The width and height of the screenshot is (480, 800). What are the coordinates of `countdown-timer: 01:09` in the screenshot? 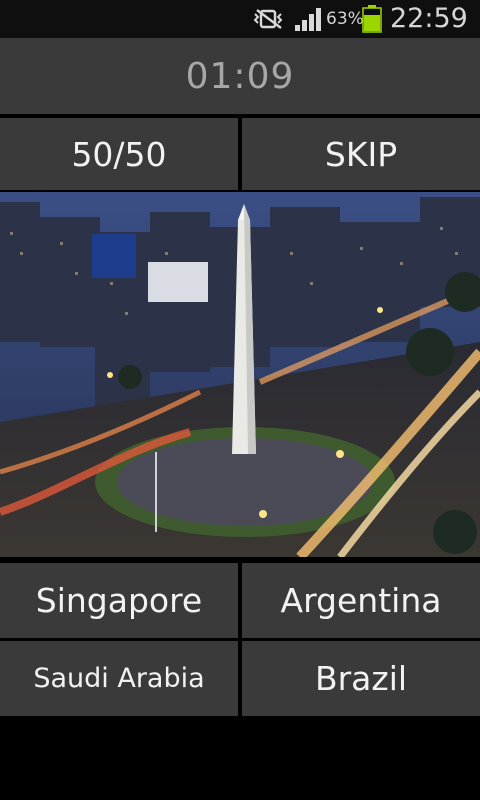 It's located at (240, 76).